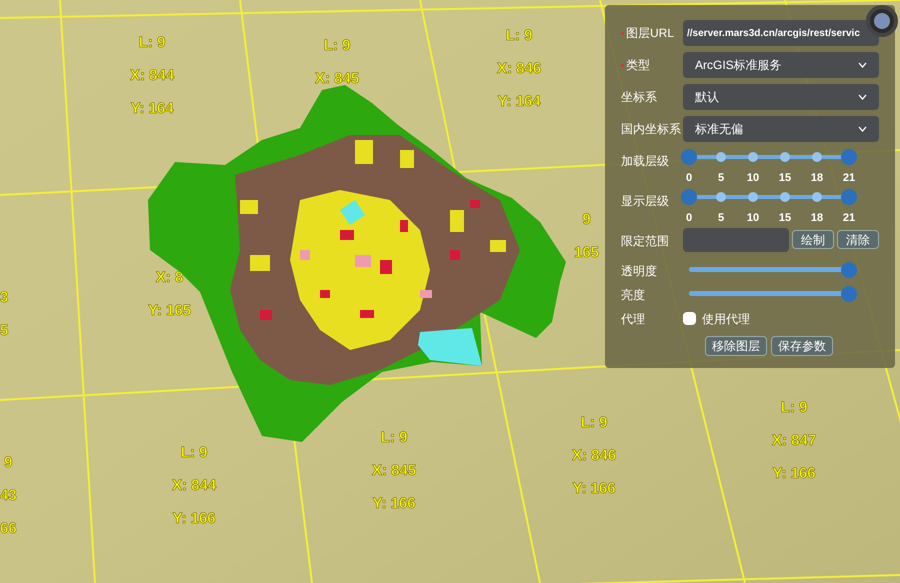 The image size is (900, 583). What do you see at coordinates (639, 271) in the screenshot?
I see `field-label: 透明度` at bounding box center [639, 271].